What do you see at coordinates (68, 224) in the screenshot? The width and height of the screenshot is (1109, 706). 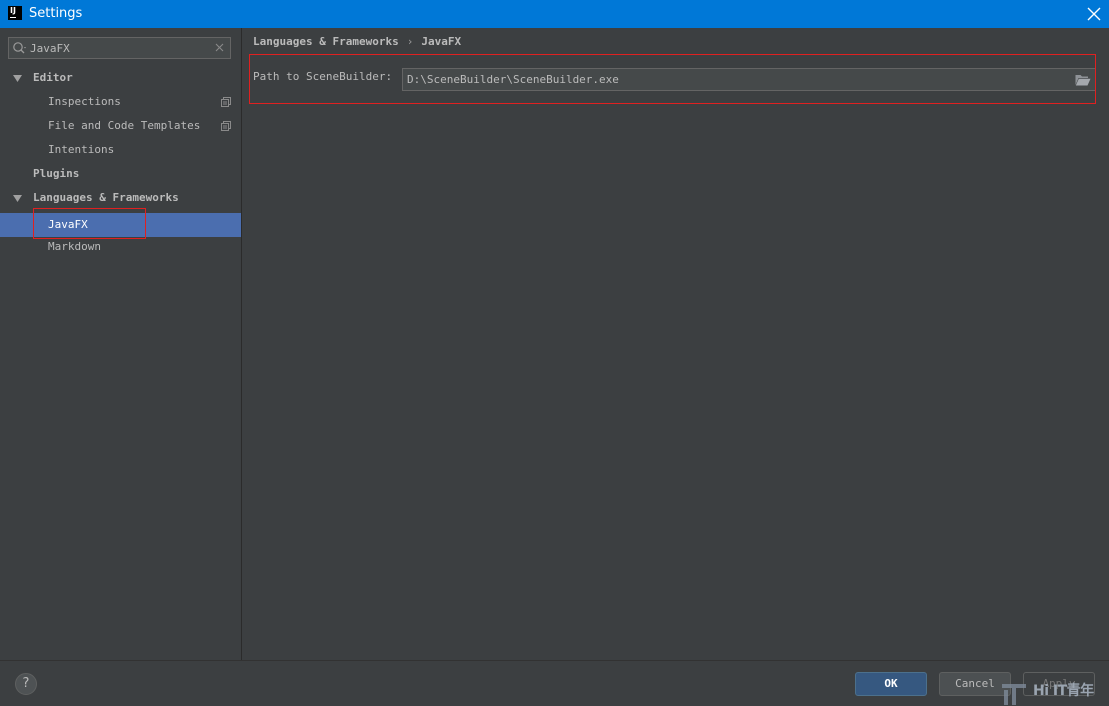 I see `tree-item-label: JavaFX` at bounding box center [68, 224].